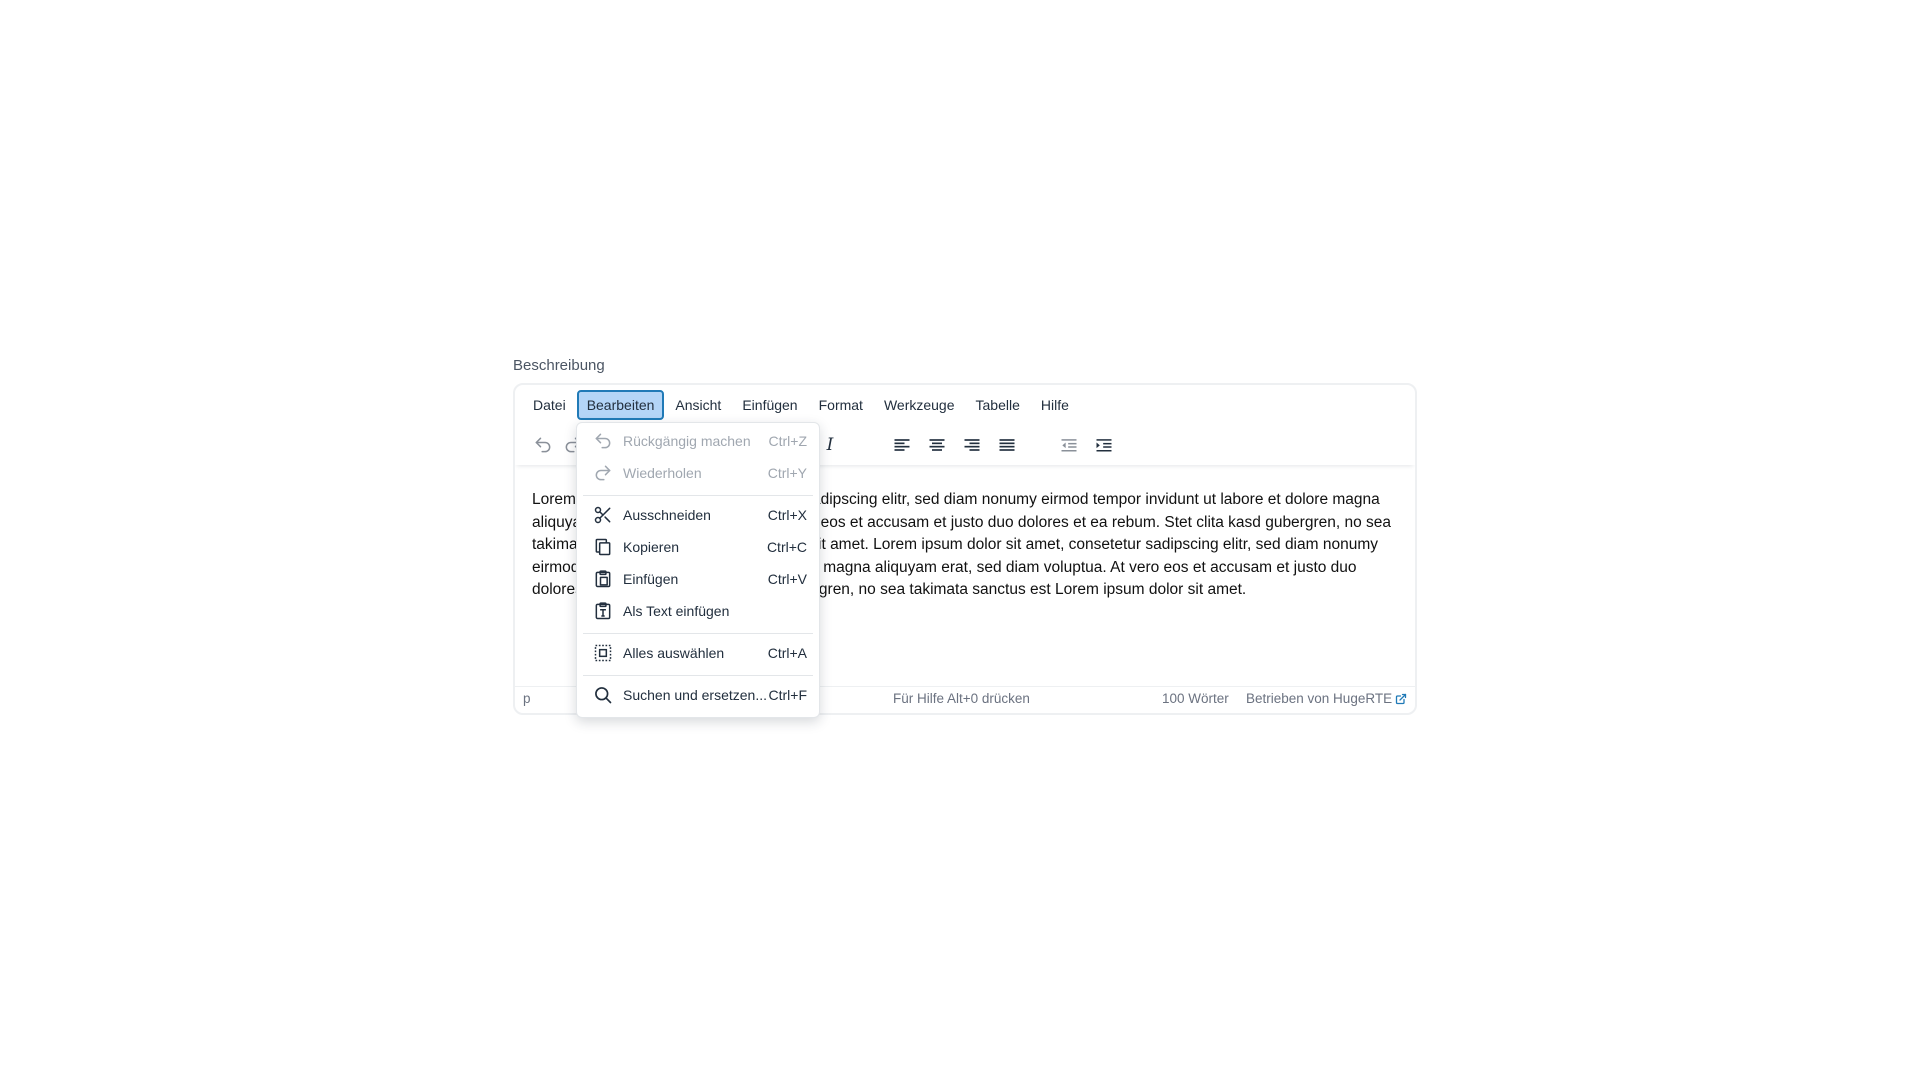 The height and width of the screenshot is (1080, 1920). I want to click on menu-item-paste-as-text: Als Text einfügen, so click(698, 611).